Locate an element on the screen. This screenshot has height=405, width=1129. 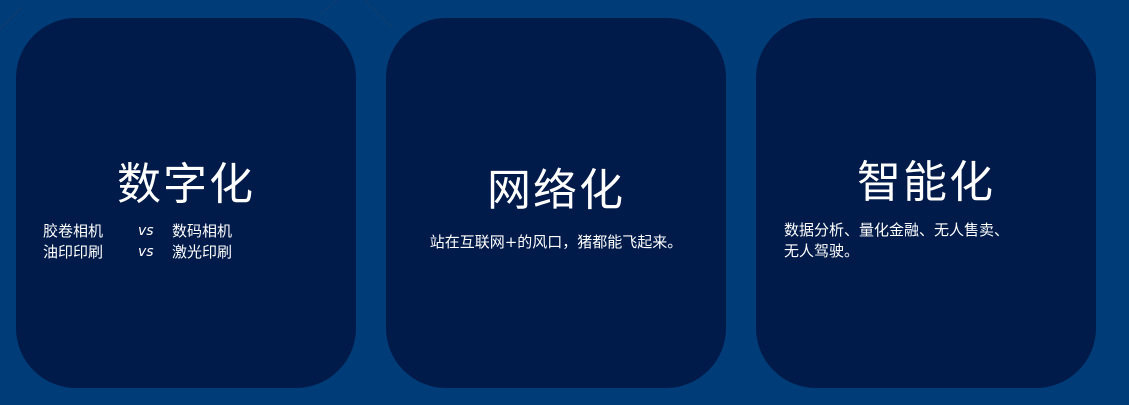
comparison-new-item: 激光印刷 is located at coordinates (202, 252).